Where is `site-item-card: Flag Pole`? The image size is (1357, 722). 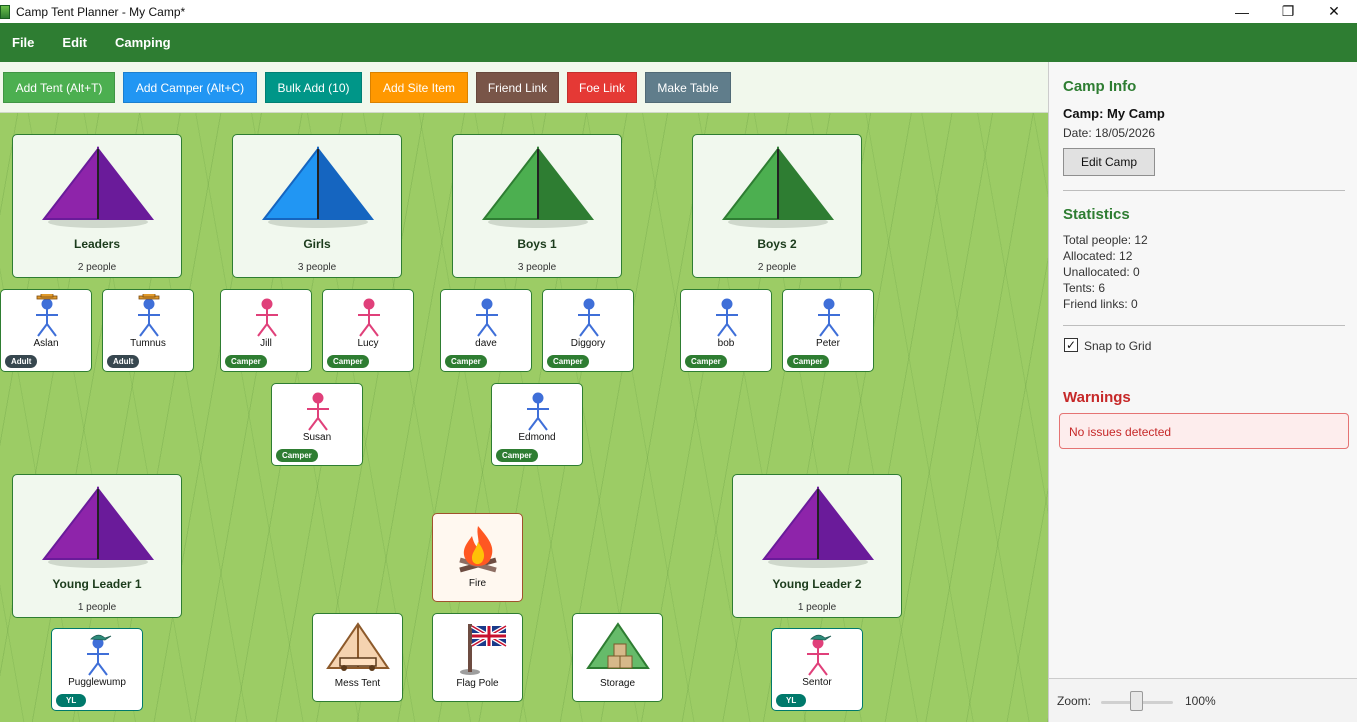
site-item-card: Flag Pole is located at coordinates (477, 657).